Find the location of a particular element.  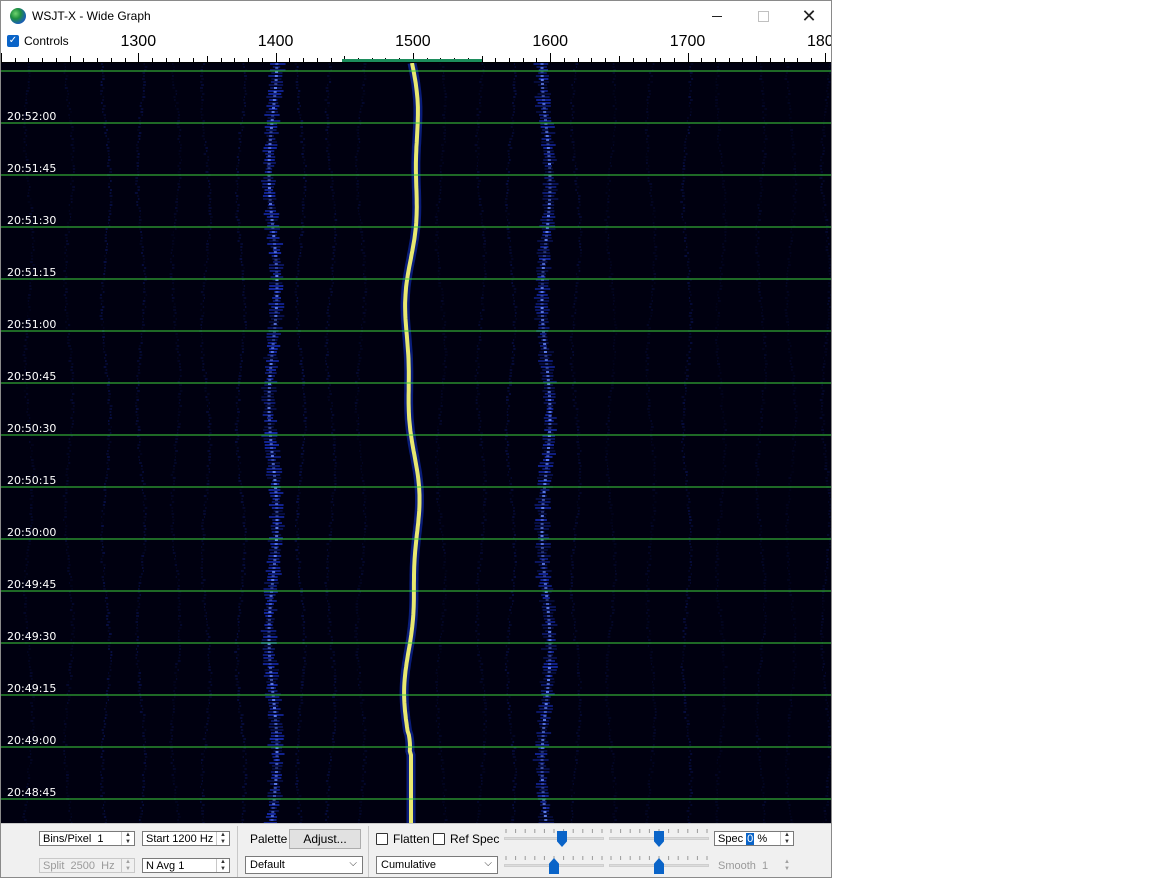

controls-checkbox: ✓ Controls is located at coordinates (38, 41).